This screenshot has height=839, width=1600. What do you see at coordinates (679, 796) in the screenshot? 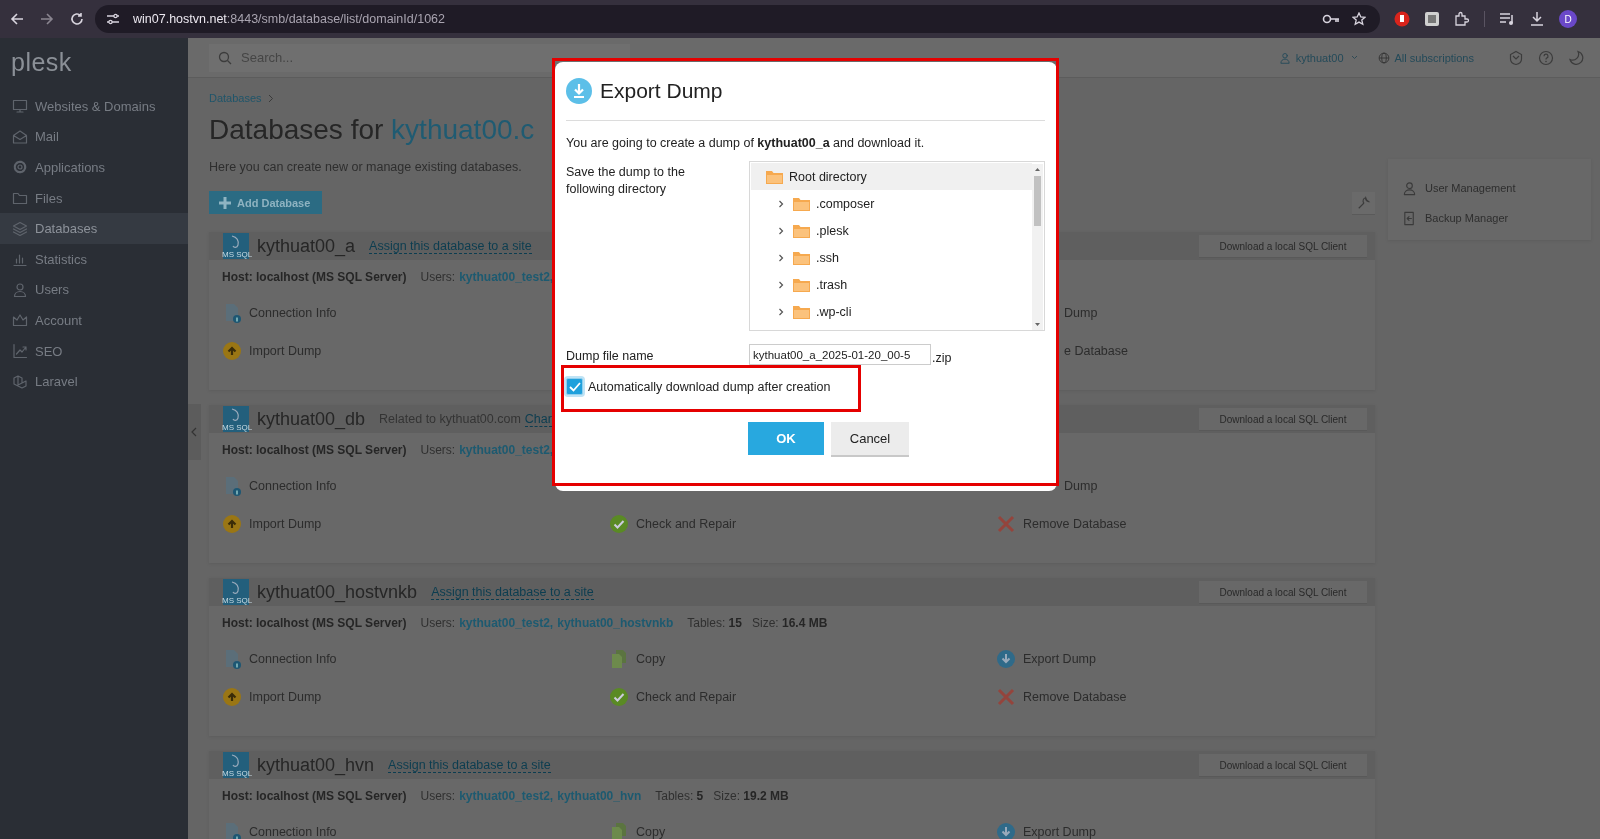
I see `tables-count: Tables: 5` at bounding box center [679, 796].